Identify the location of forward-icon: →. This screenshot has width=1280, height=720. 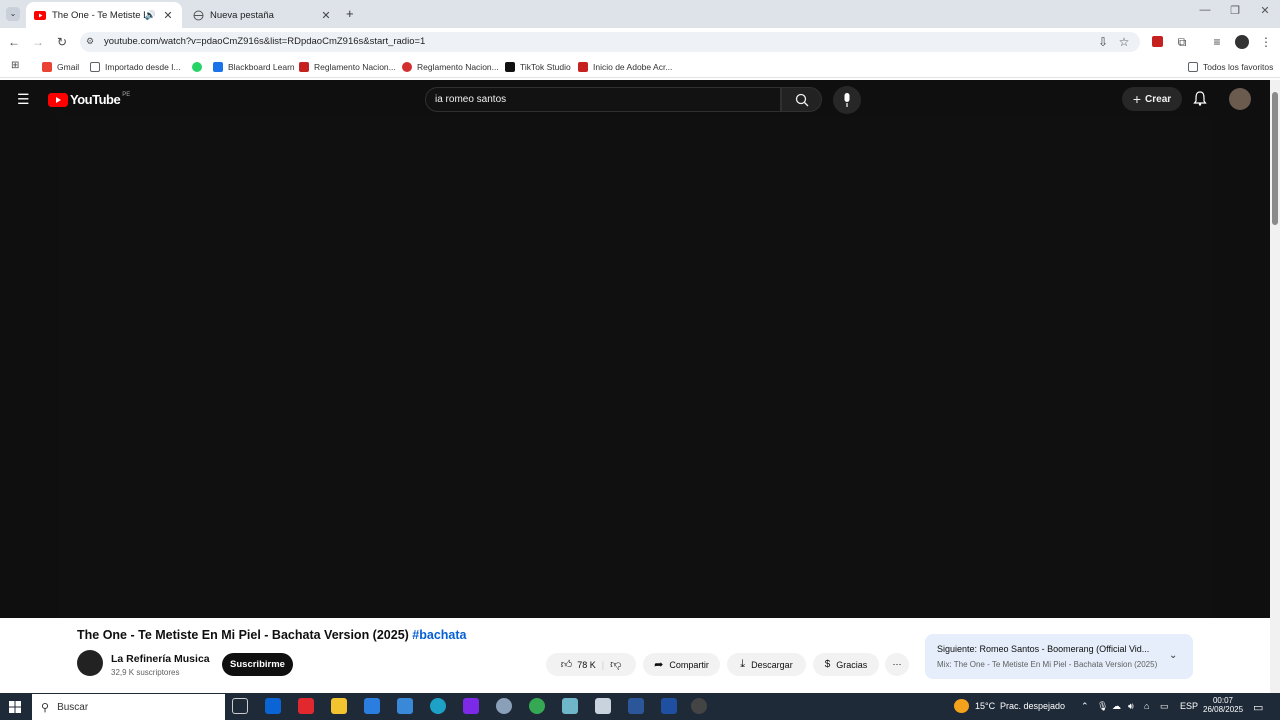
(38, 42).